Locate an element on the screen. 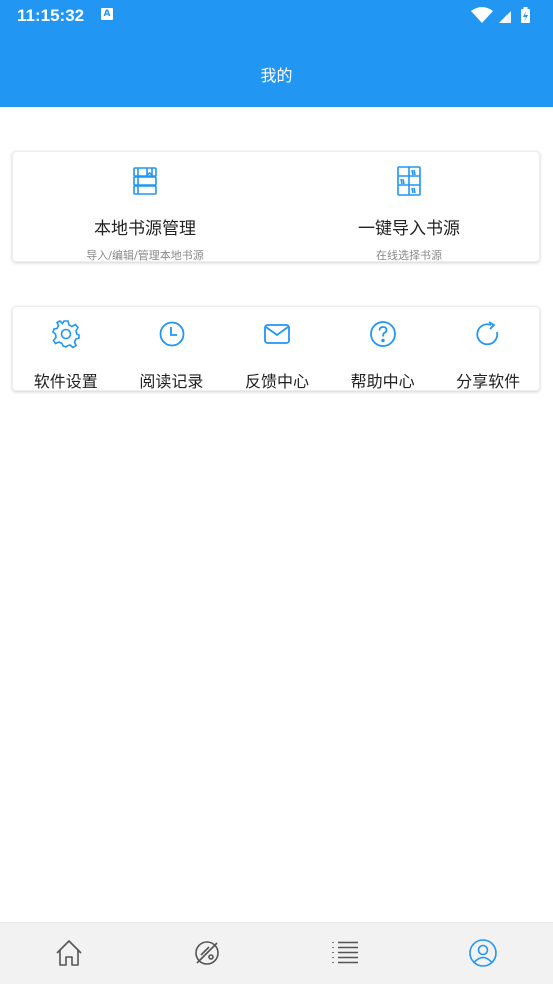 The height and width of the screenshot is (985, 553). settings-button: 软件设置 is located at coordinates (66, 349).